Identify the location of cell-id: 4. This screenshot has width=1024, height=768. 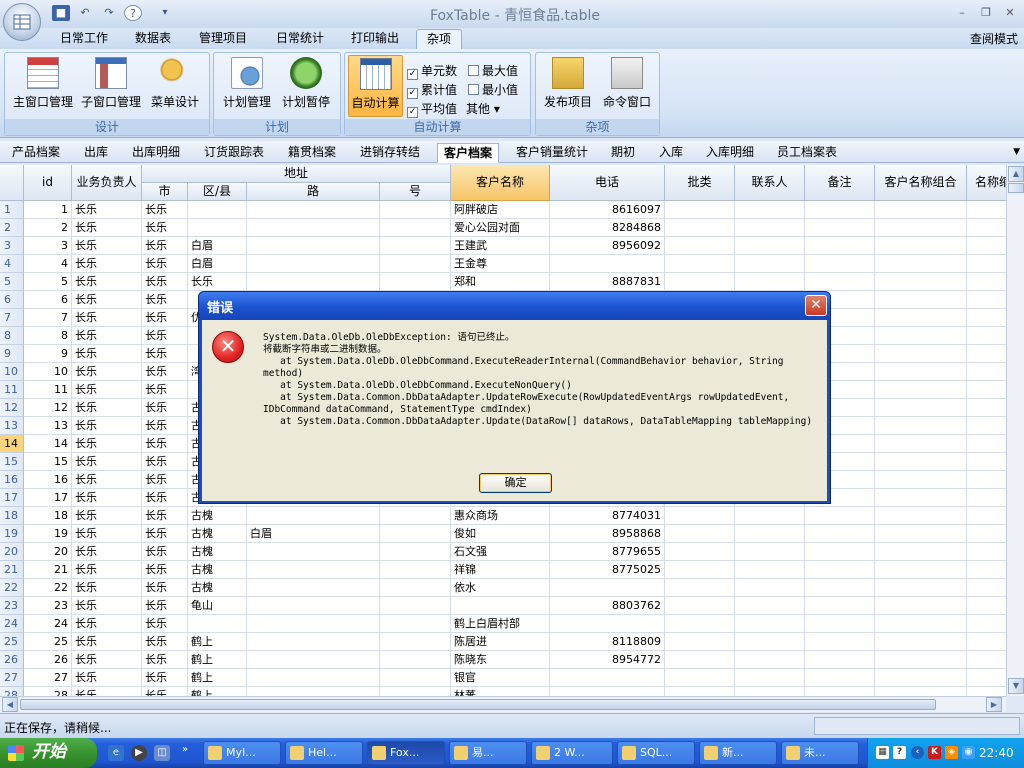
(48, 264).